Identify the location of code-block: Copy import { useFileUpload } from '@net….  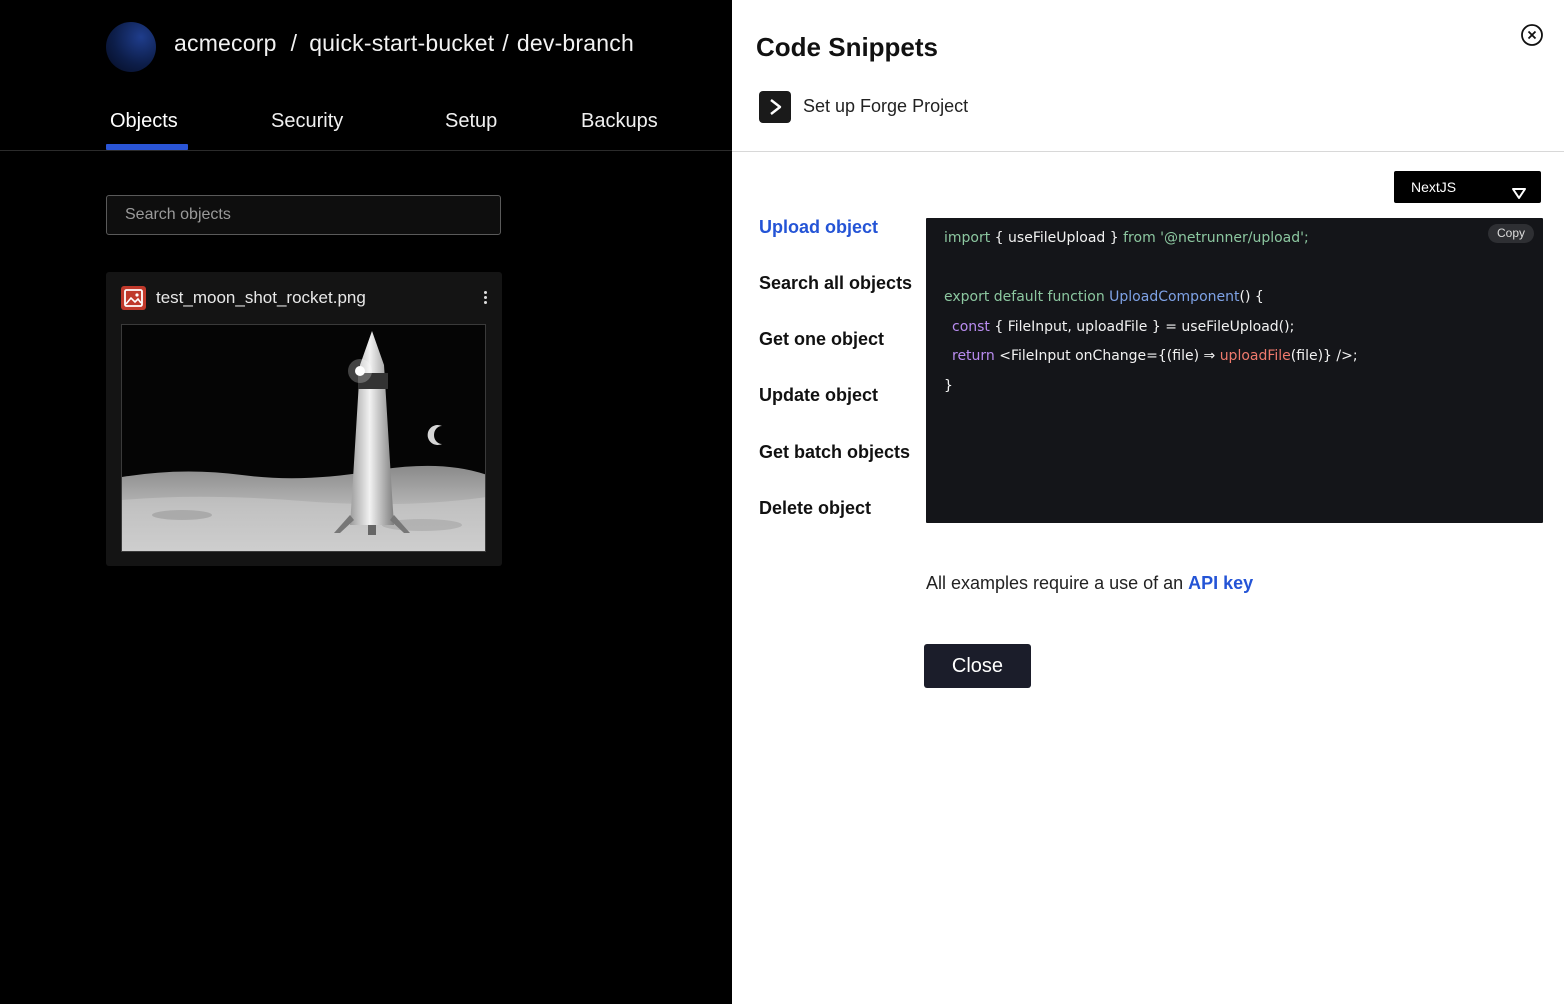
(1234, 370).